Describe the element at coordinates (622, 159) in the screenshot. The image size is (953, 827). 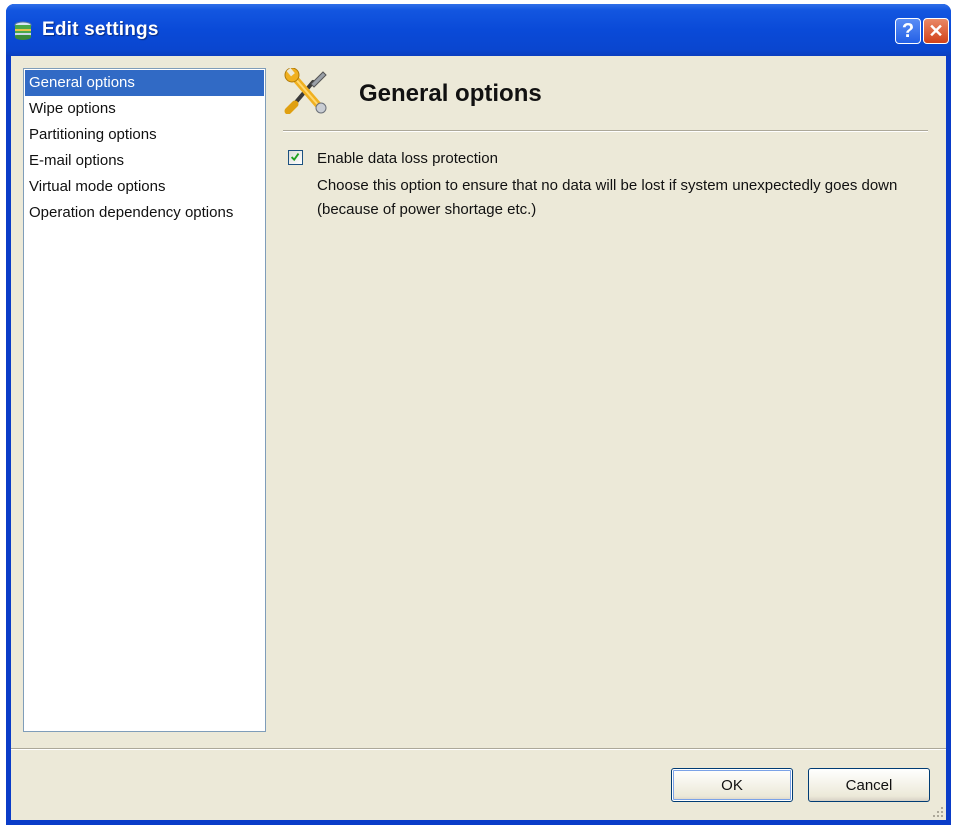
I see `data-loss-protection-label: Enable data loss protection` at that location.